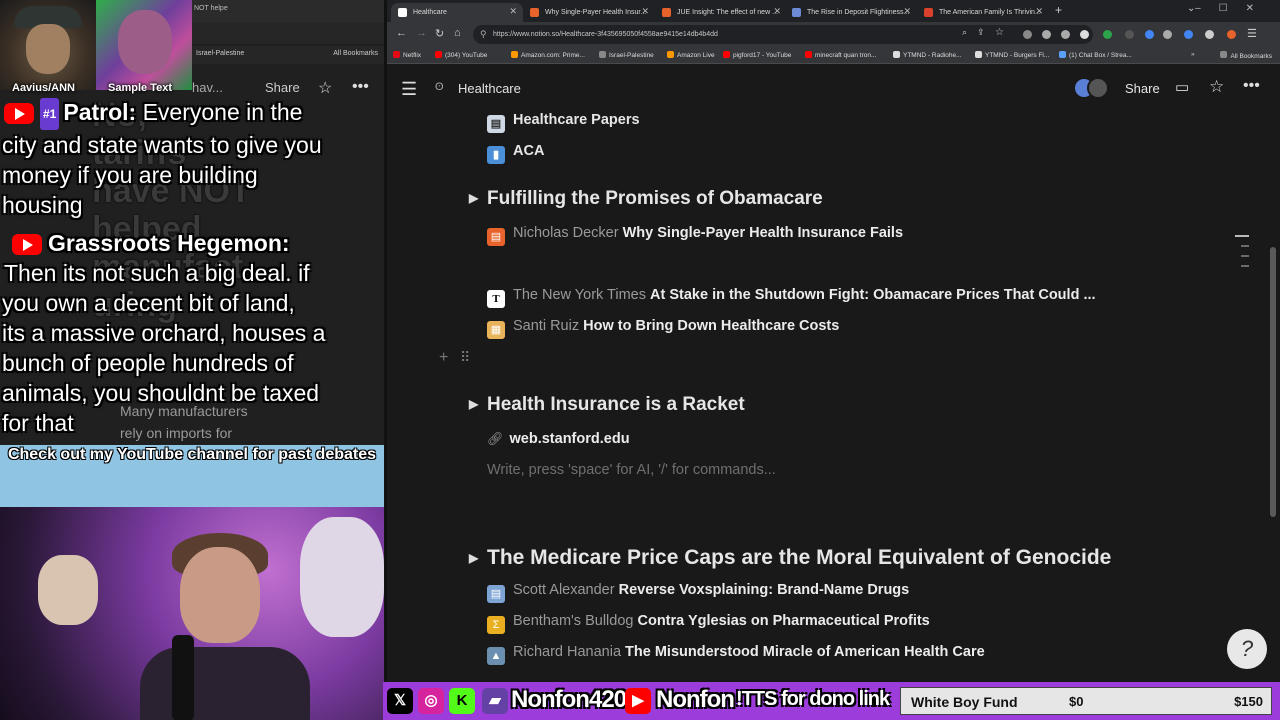  What do you see at coordinates (496, 594) in the screenshot?
I see `blog-icon: ▤` at bounding box center [496, 594].